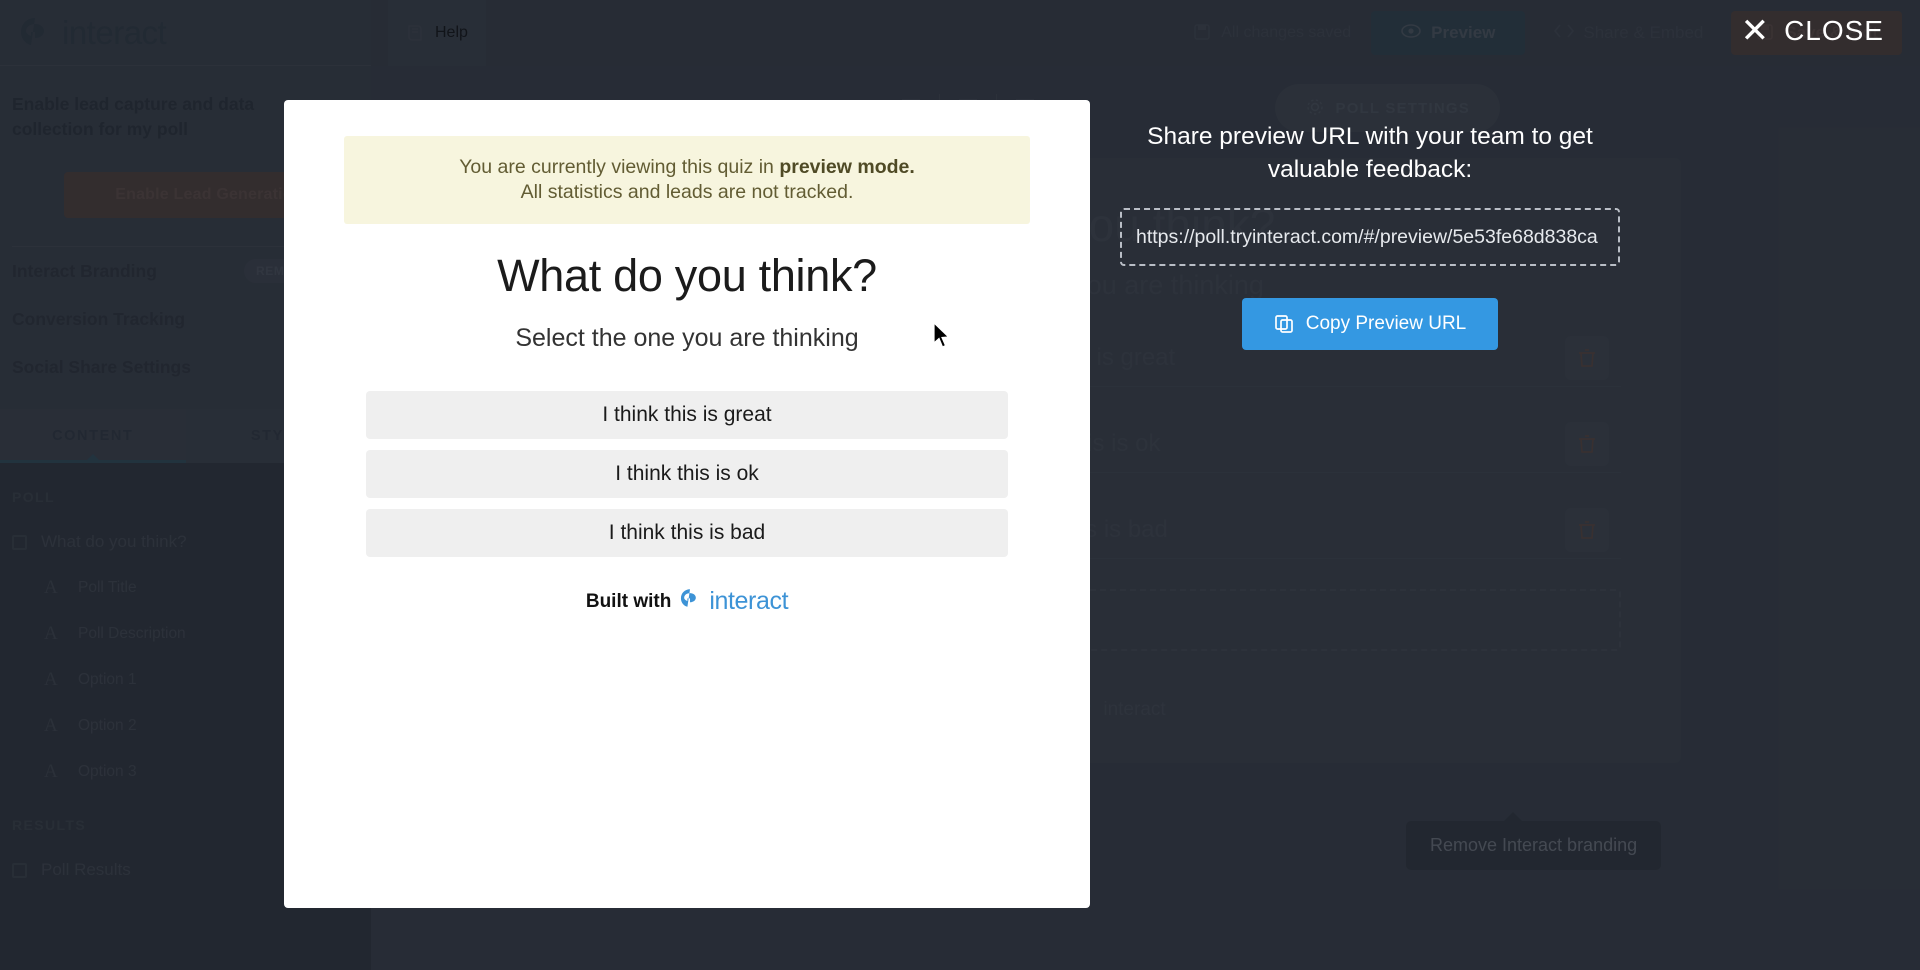  I want to click on preview-option: I think this is bad, so click(687, 533).